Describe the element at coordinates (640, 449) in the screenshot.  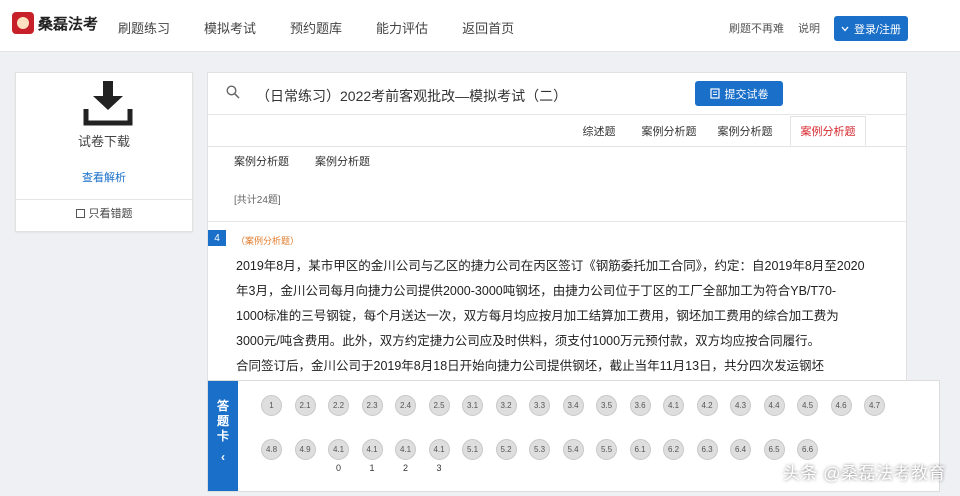
I see `answer-bubble: 6.1` at that location.